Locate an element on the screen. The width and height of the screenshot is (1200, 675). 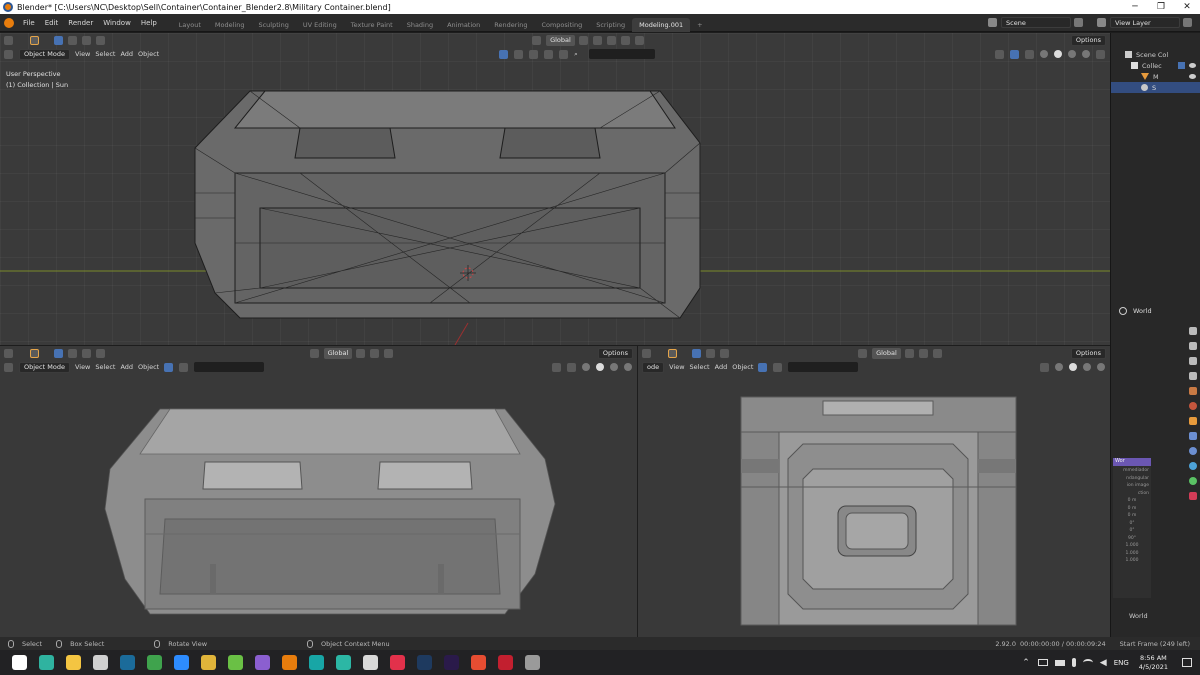
gizmo-icon is located at coordinates (778, 367).